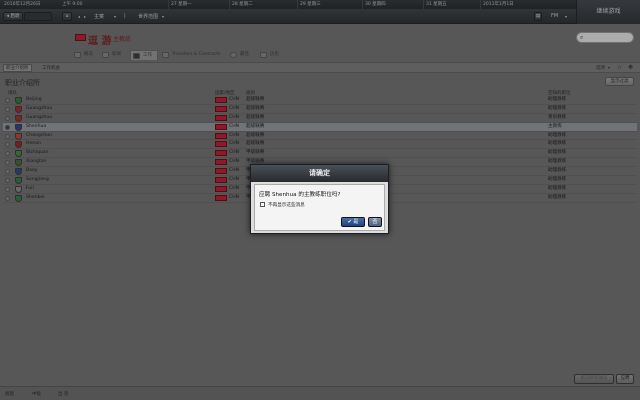  What do you see at coordinates (356, 222) in the screenshot?
I see `yes-label: 是` at bounding box center [356, 222].